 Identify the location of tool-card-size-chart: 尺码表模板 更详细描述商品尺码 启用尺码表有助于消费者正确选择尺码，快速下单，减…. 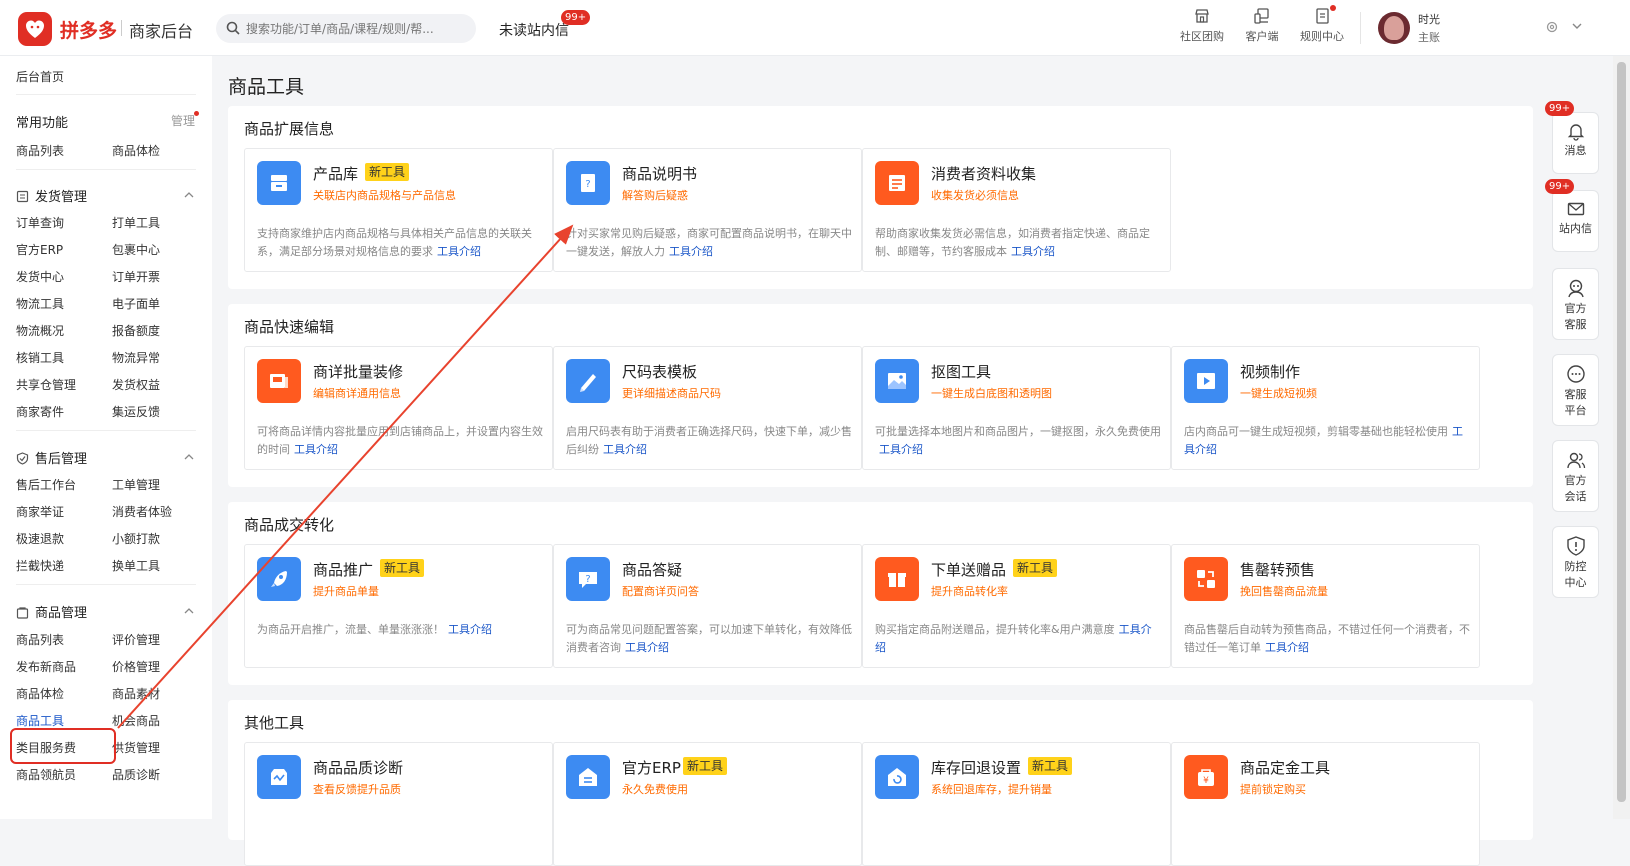
(707, 408).